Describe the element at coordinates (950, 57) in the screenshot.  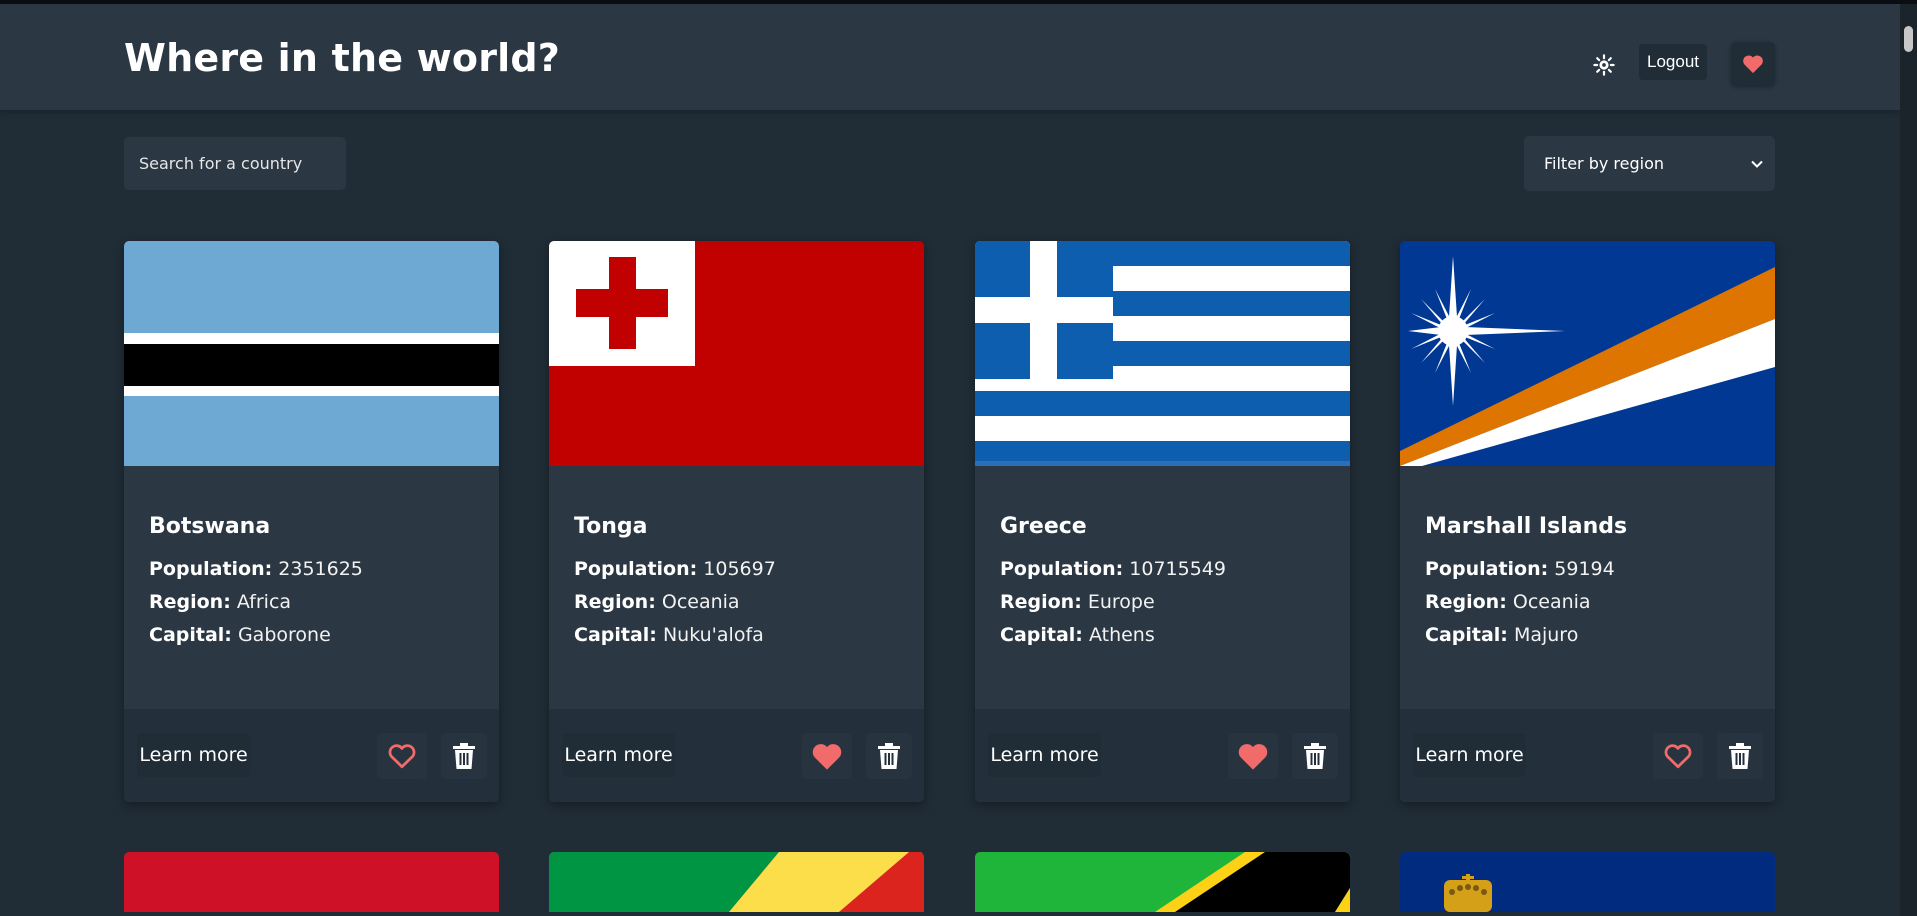
I see `app-header: Where in the world? Logout` at that location.